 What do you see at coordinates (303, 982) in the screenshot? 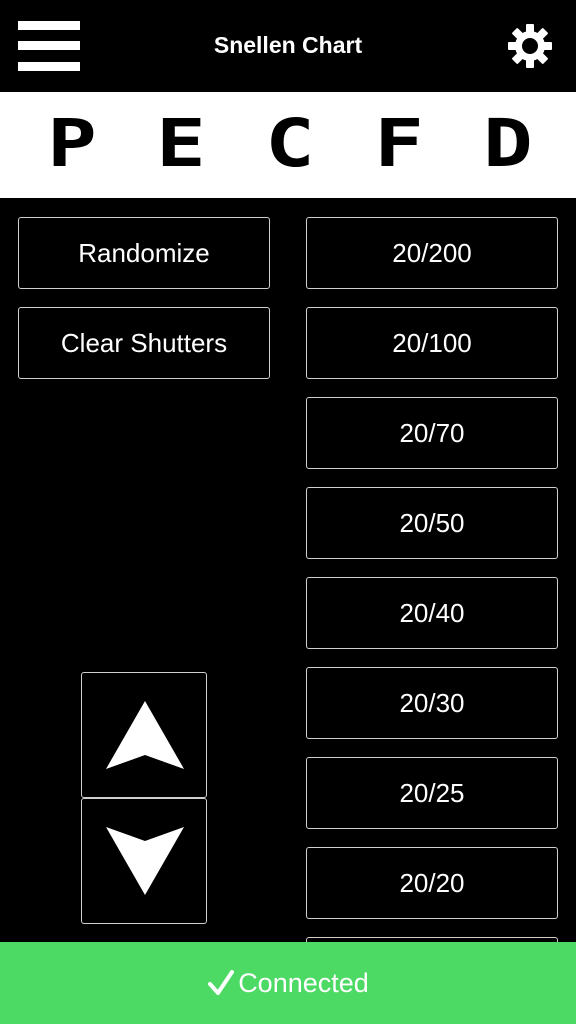
I see `connection-status-text: Connected` at bounding box center [303, 982].